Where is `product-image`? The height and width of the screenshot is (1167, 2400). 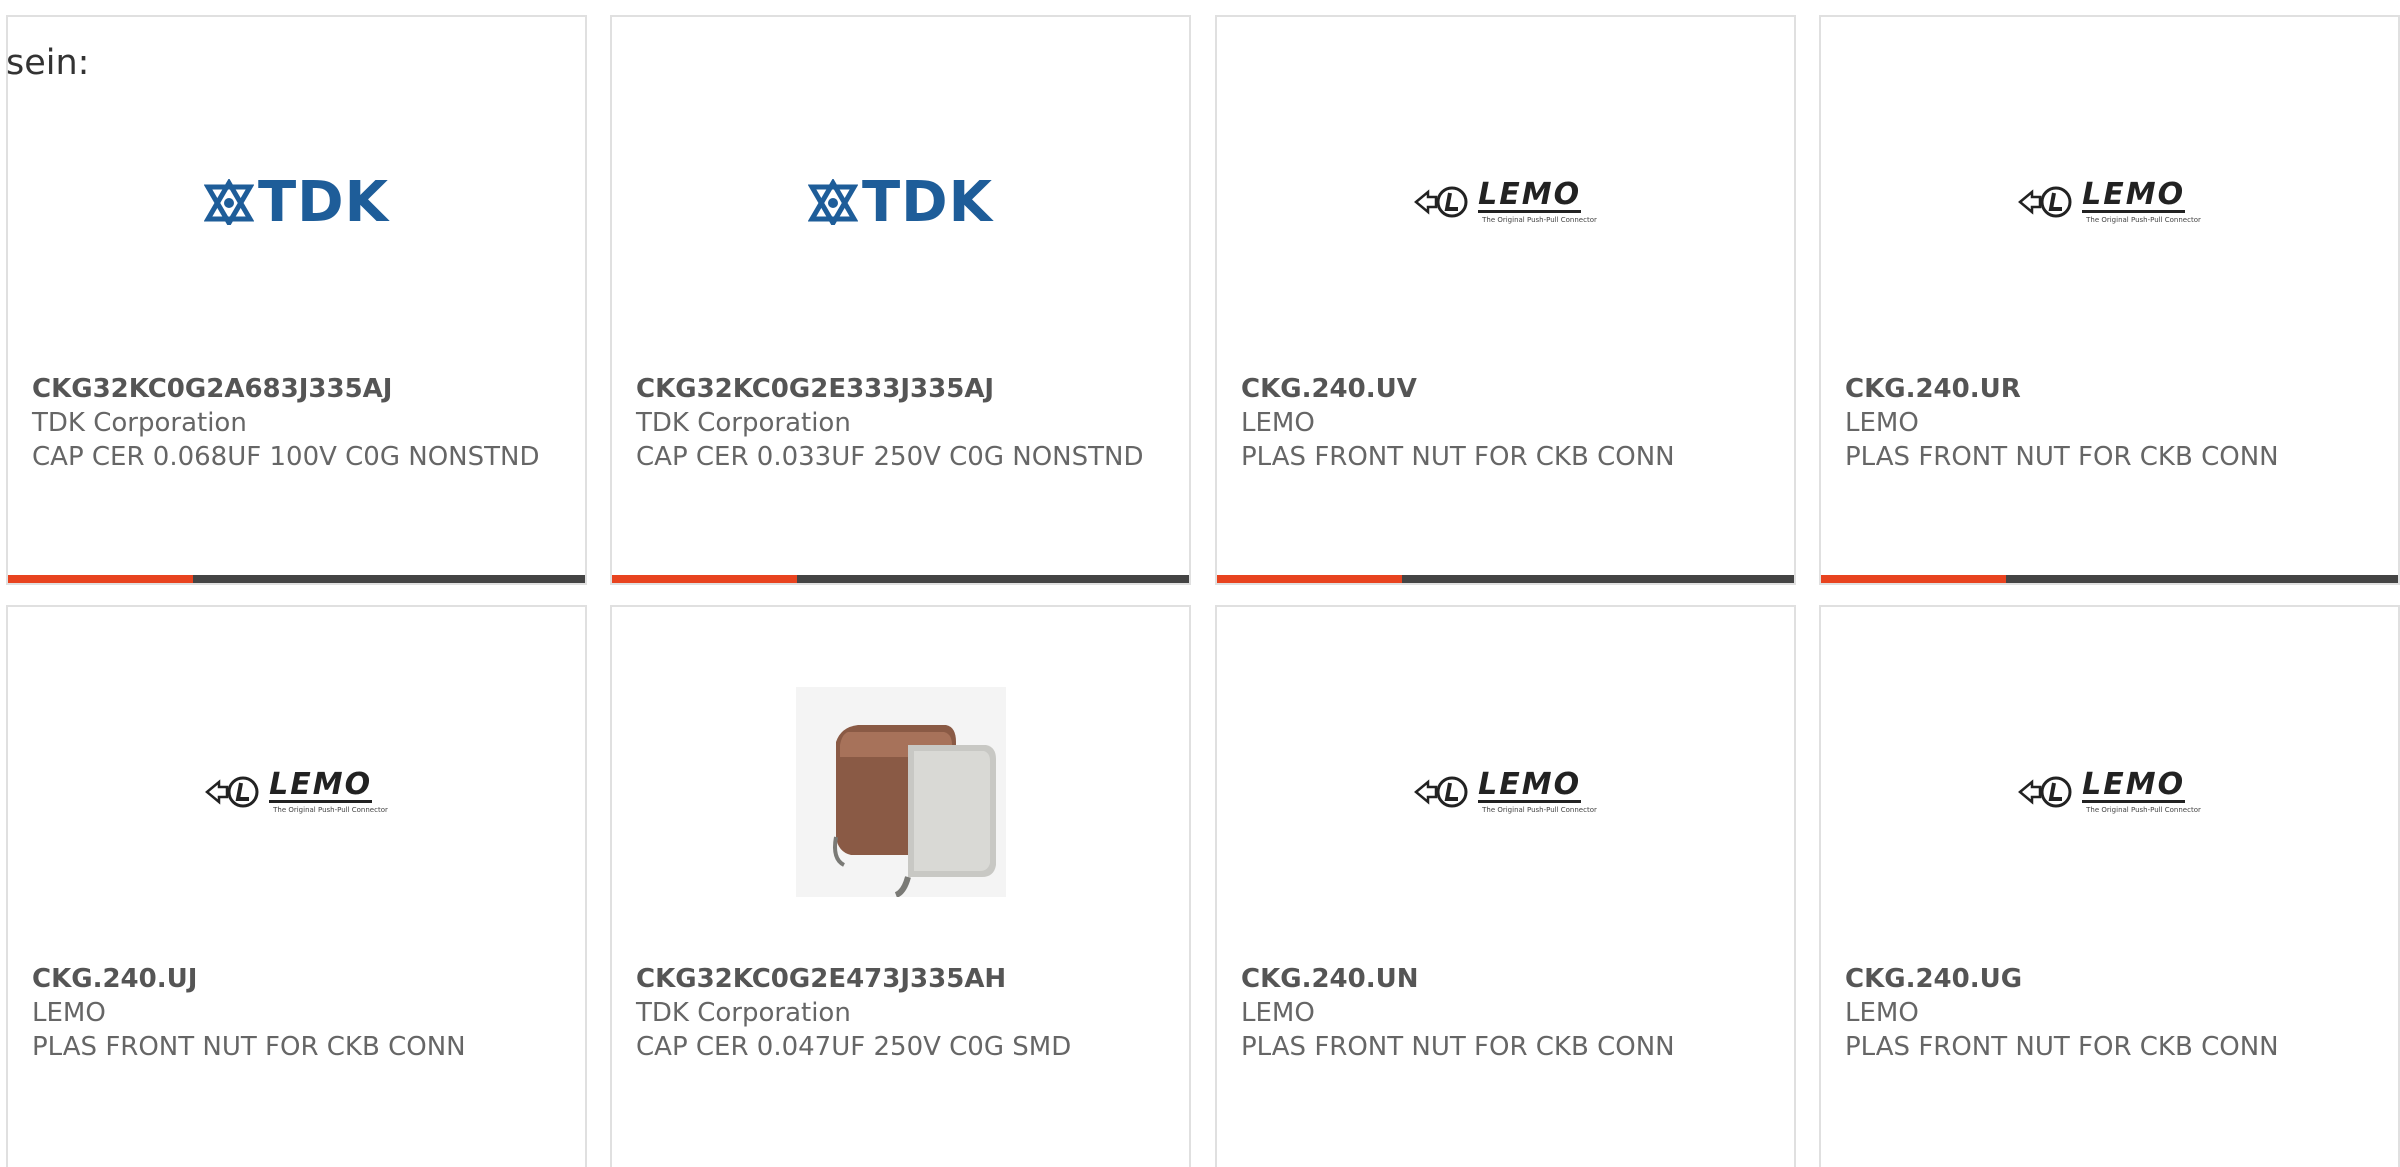 product-image is located at coordinates (900, 792).